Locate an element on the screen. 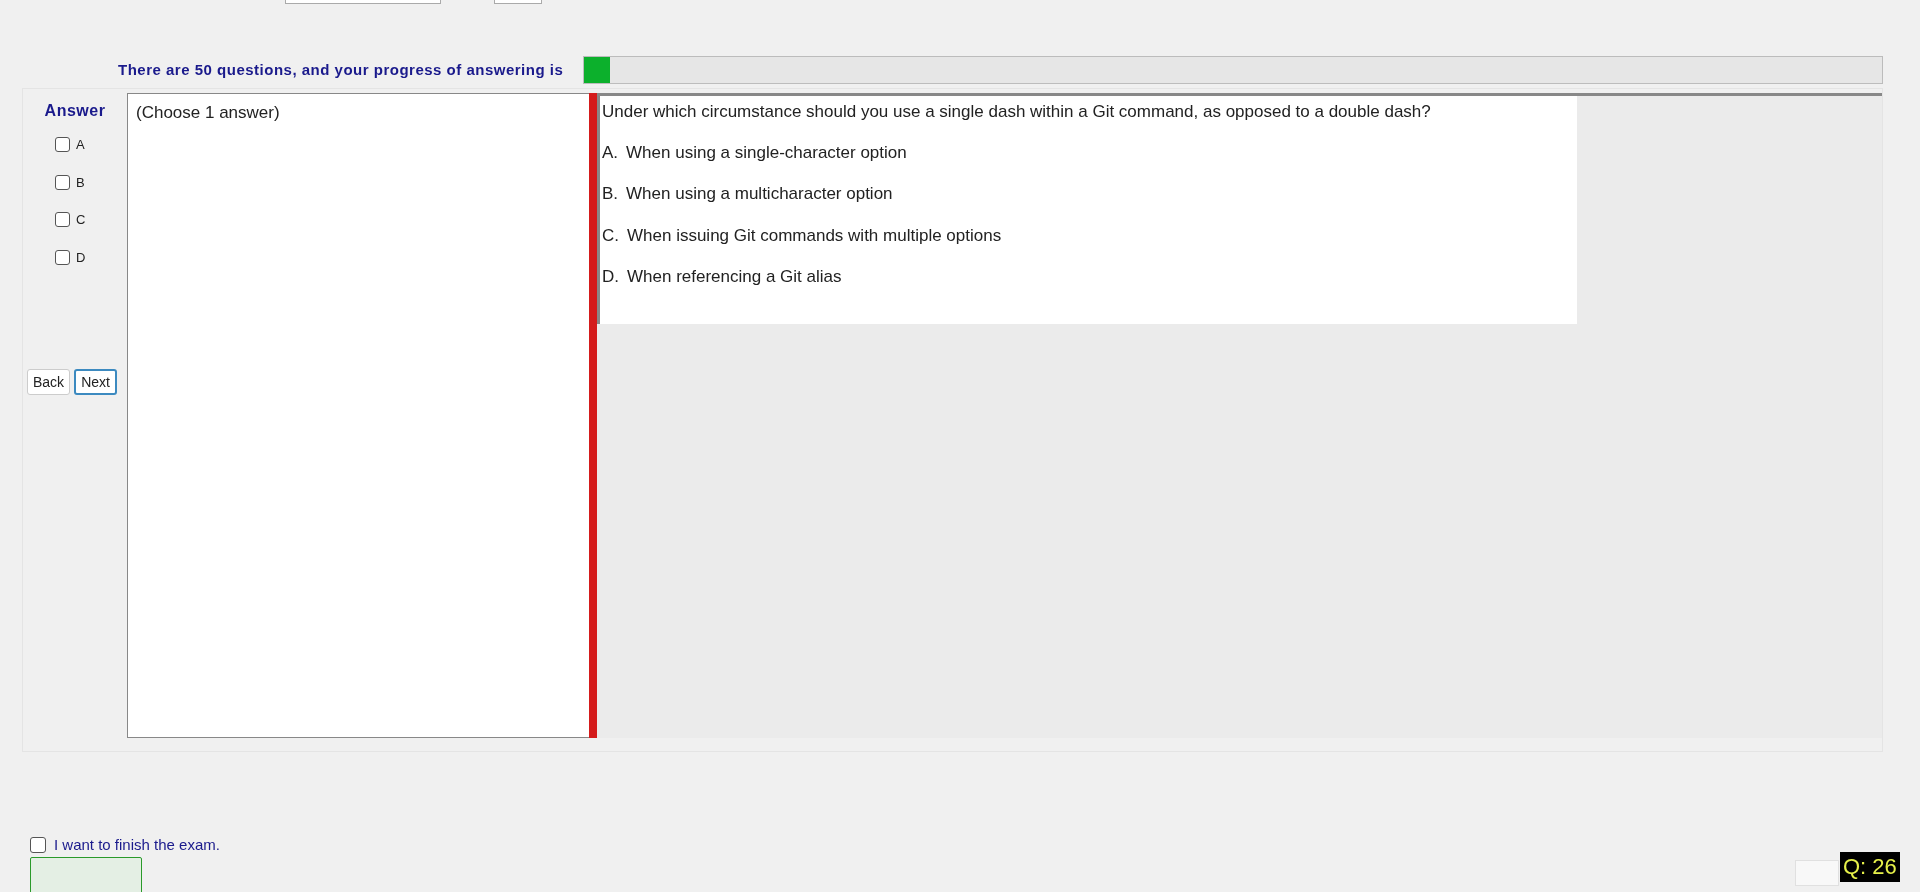  choice-text: When using a single-character option is located at coordinates (766, 152).